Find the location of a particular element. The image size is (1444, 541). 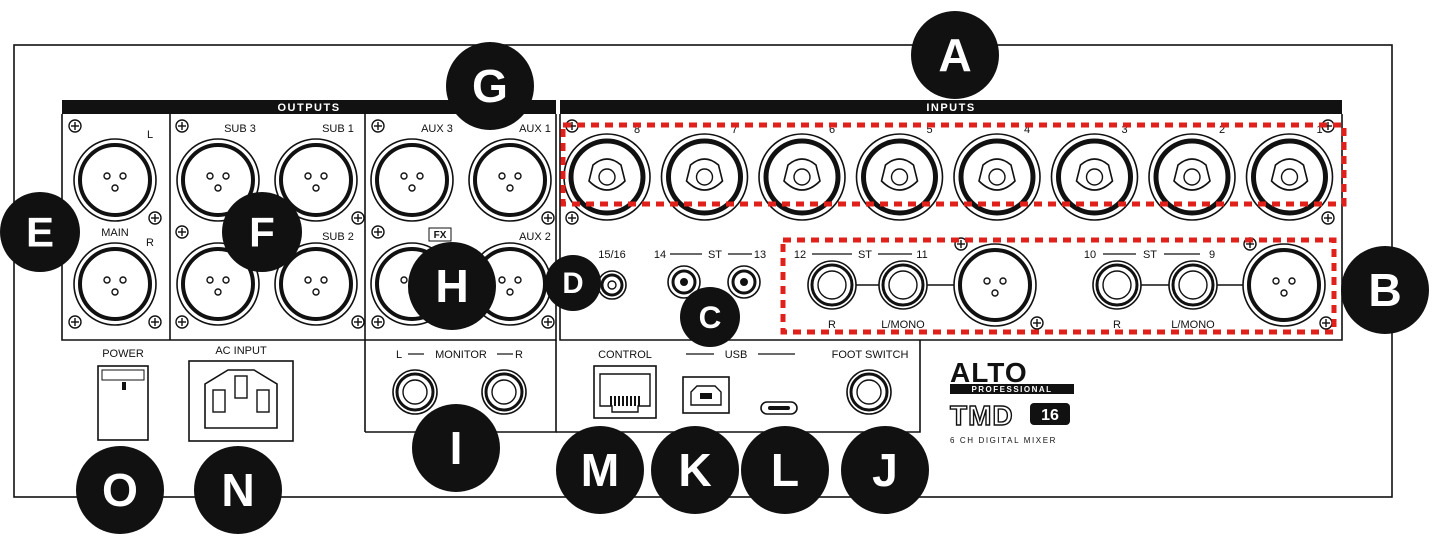

ch-1516-input-jack is located at coordinates (612, 285).